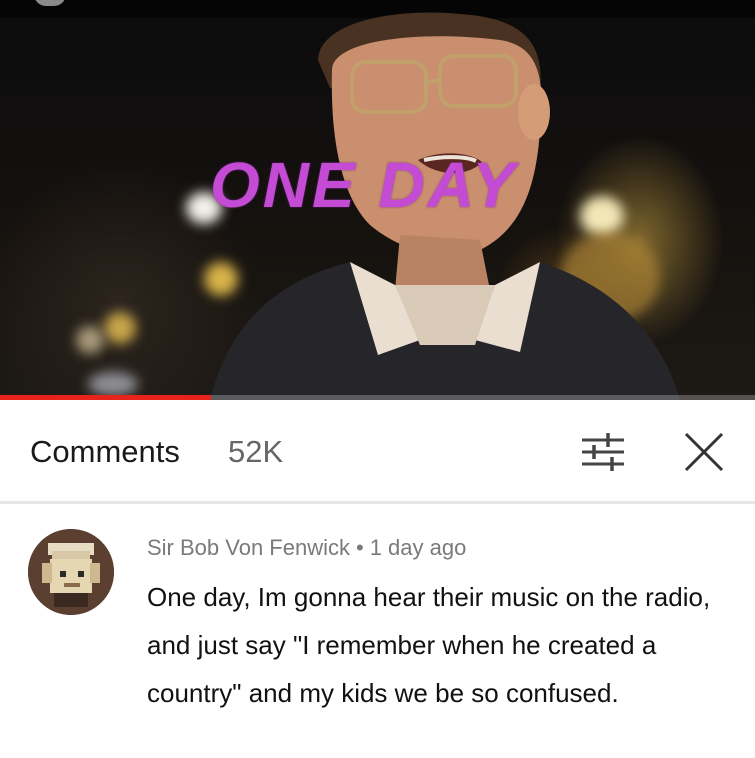 The height and width of the screenshot is (758, 755). I want to click on sliders-icon, so click(603, 452).